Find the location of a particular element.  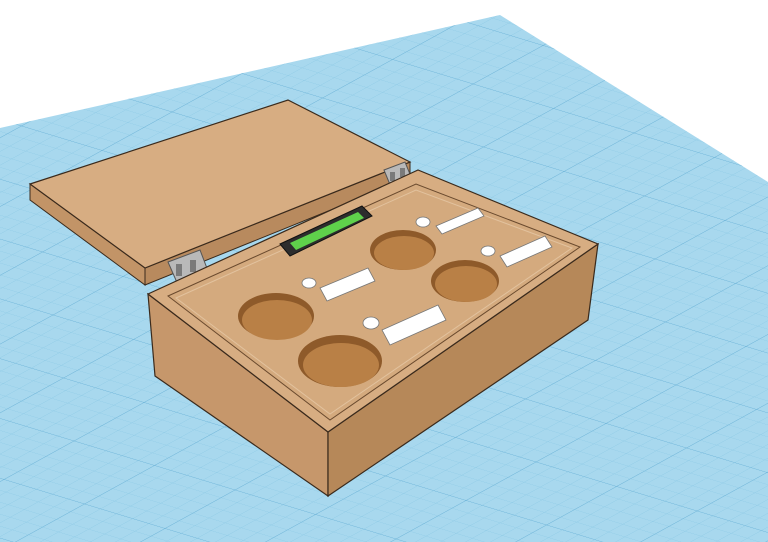

hole-back-right is located at coordinates (465, 281).